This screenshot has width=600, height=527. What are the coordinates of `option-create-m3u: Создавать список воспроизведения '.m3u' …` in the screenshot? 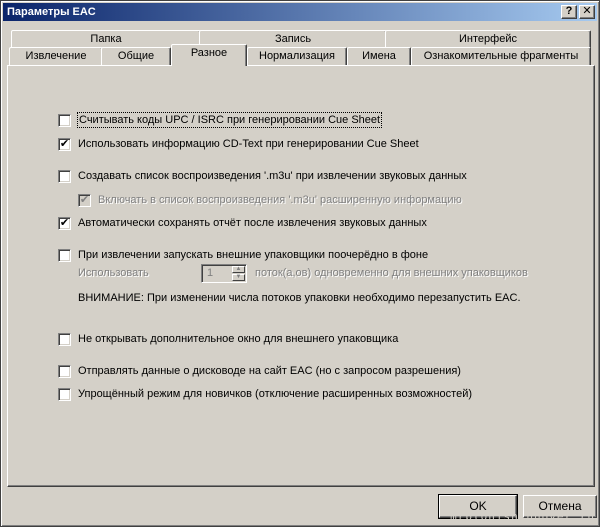 It's located at (268, 177).